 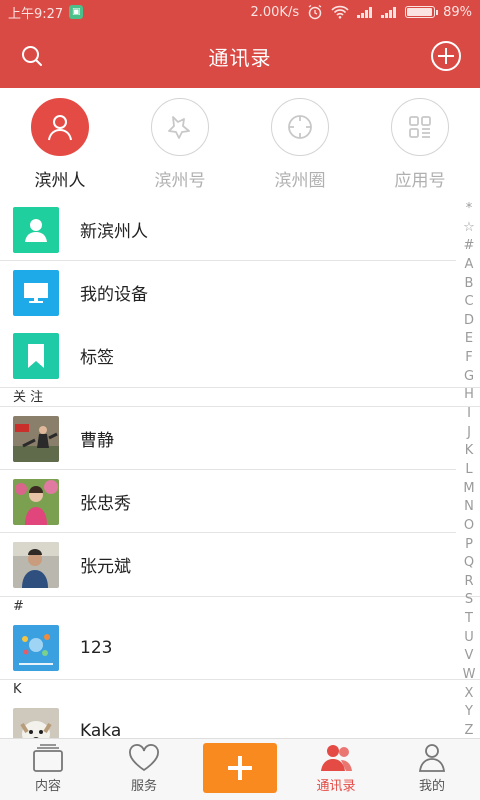 What do you see at coordinates (469, 339) in the screenshot?
I see `index-letter: E` at bounding box center [469, 339].